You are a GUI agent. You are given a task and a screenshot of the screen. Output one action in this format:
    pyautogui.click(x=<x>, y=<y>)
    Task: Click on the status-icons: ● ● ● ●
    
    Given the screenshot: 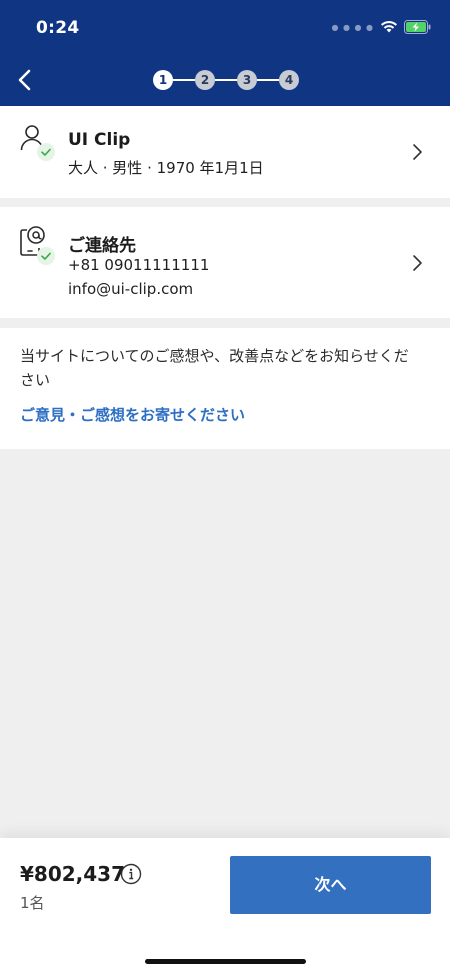 What is the action you would take?
    pyautogui.click(x=381, y=27)
    